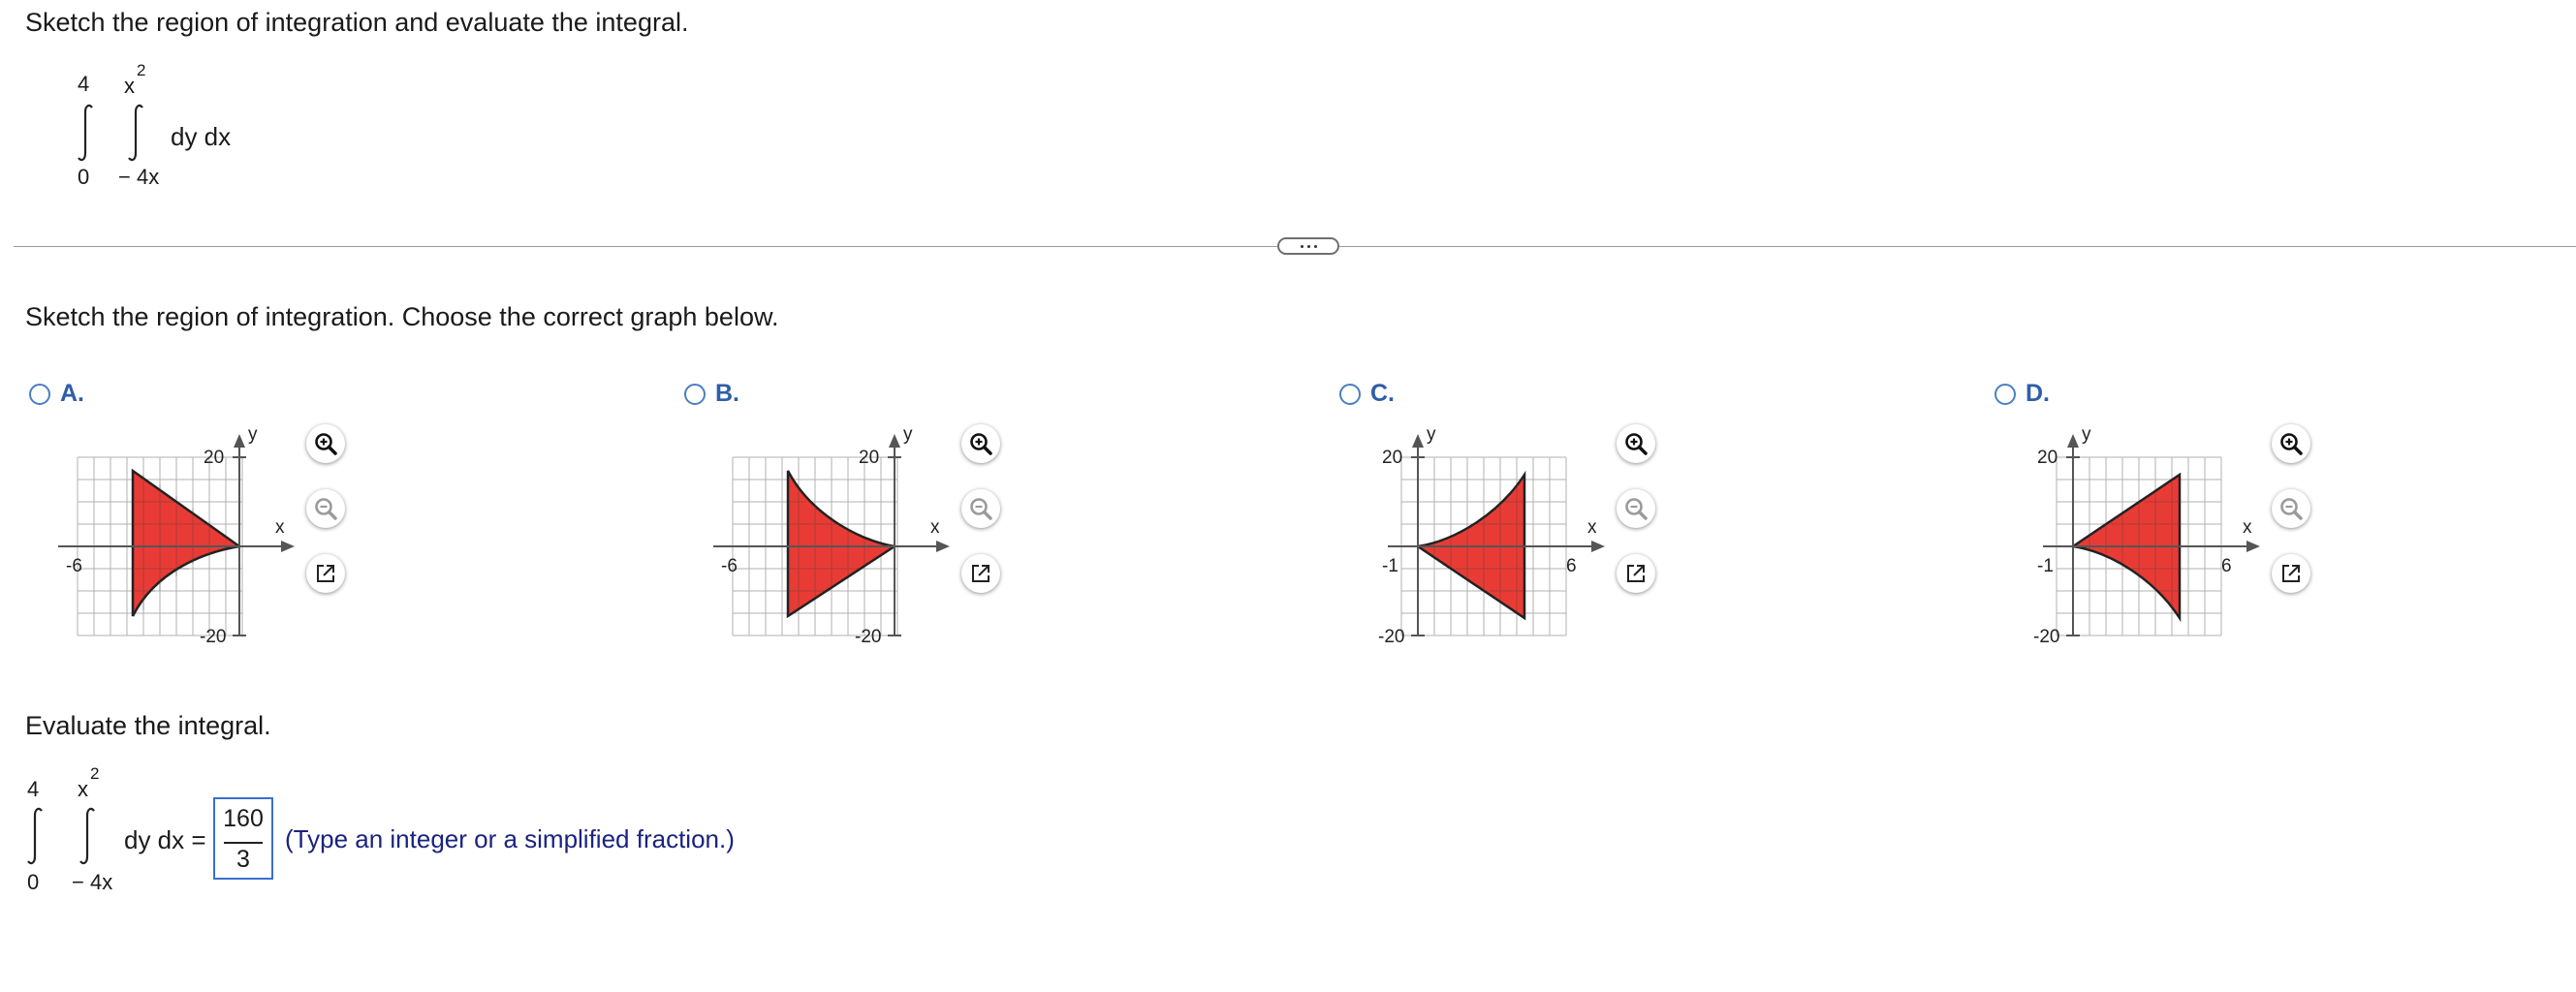 This screenshot has width=2576, height=992. What do you see at coordinates (868, 637) in the screenshot?
I see `y-bottom-b: -20` at bounding box center [868, 637].